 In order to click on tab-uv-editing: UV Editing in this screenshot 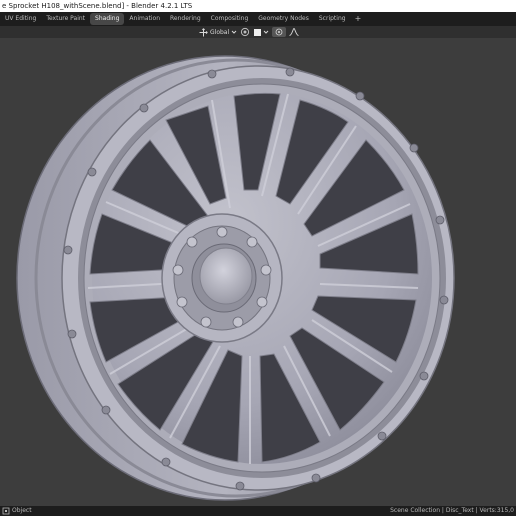, I will do `click(20, 19)`.